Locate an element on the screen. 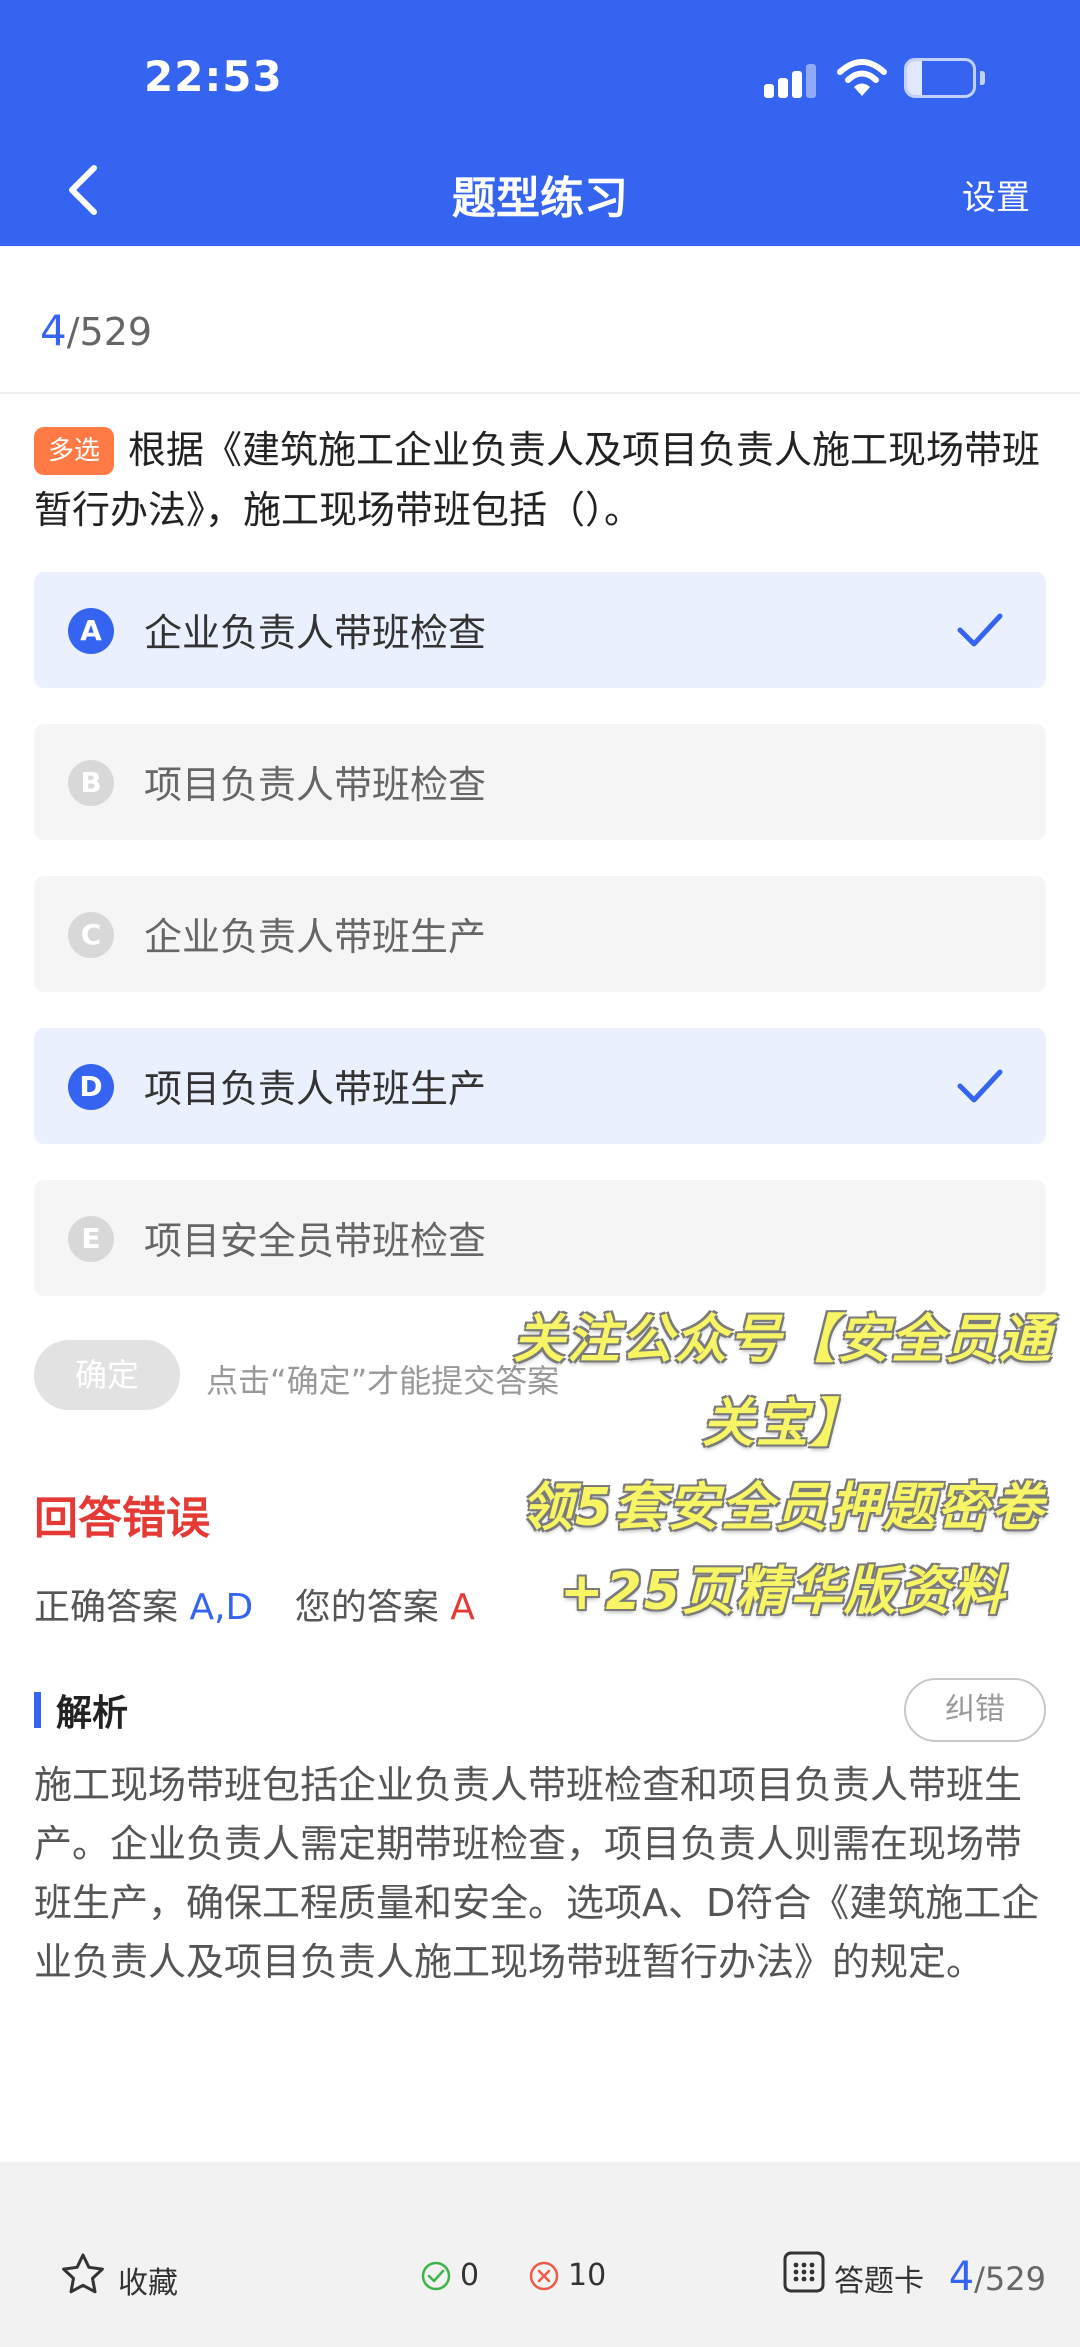 Image resolution: width=1080 pixels, height=2347 pixels. option-letter: B is located at coordinates (91, 783).